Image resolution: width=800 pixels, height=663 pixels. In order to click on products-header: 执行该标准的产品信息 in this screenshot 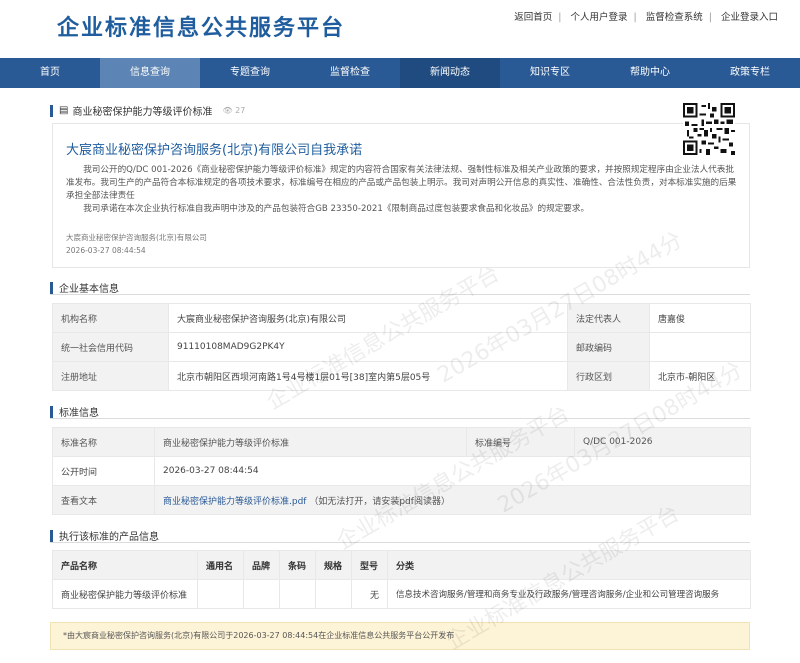, I will do `click(104, 535)`.